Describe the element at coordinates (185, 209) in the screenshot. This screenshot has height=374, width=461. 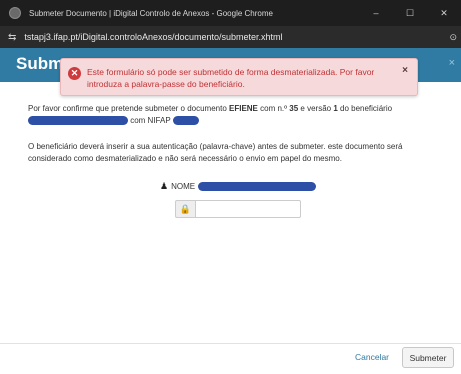
I see `lock-icon: 🔒` at that location.